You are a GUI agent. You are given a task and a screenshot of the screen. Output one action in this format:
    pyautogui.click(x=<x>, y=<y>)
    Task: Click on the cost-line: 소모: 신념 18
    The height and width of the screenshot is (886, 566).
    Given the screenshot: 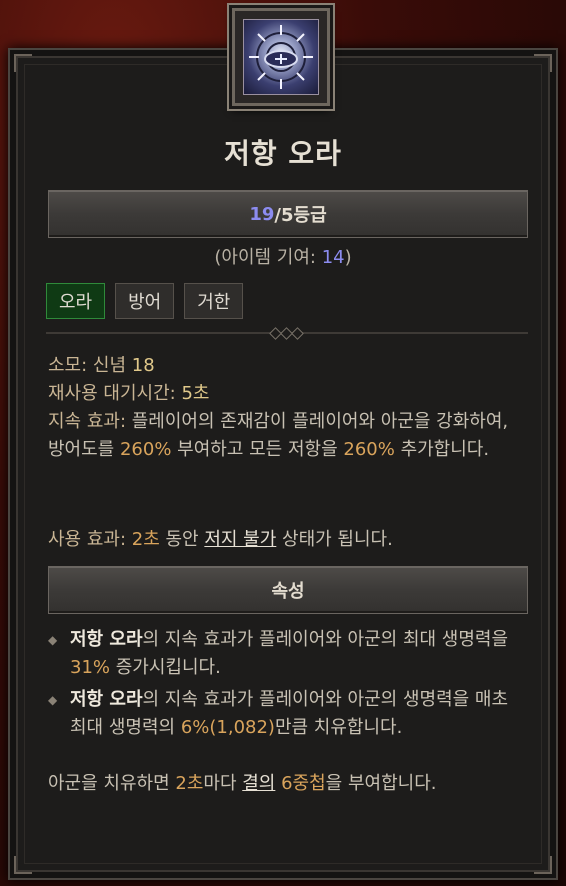 What is the action you would take?
    pyautogui.click(x=101, y=365)
    